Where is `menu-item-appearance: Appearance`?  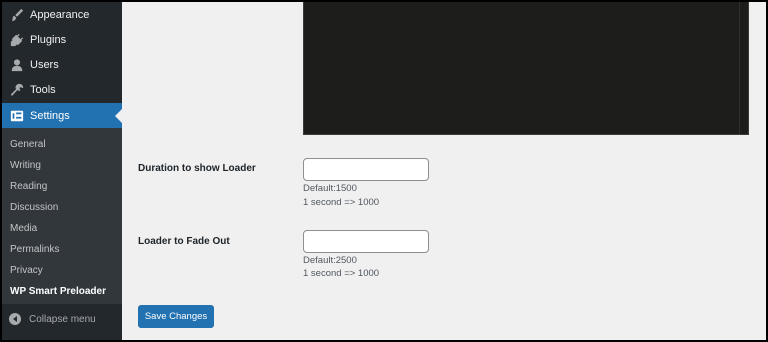 menu-item-appearance: Appearance is located at coordinates (62, 14).